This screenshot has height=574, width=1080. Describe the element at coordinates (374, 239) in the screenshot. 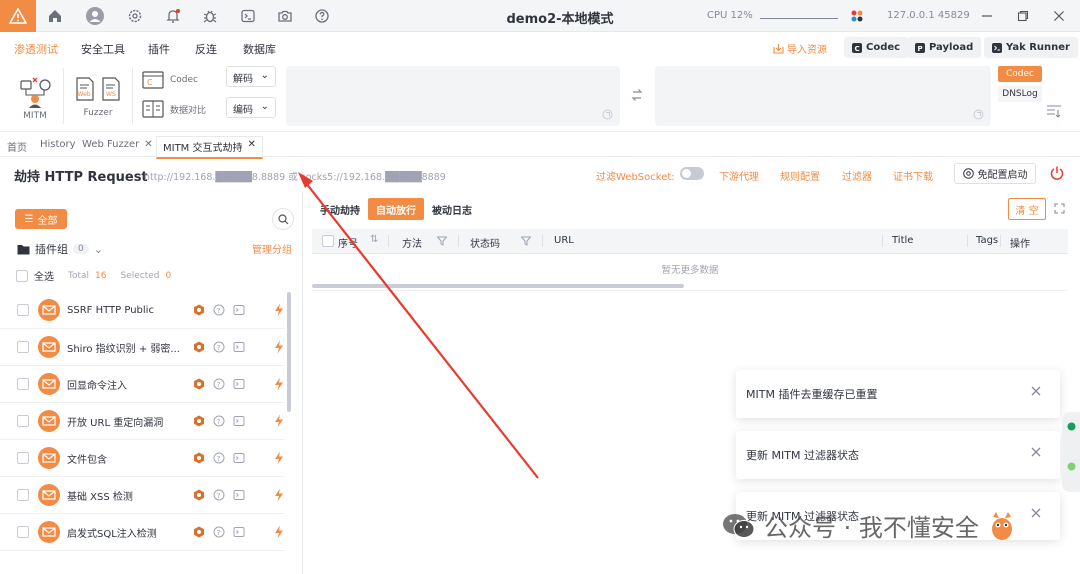

I see `sort-icon: ⇅` at that location.